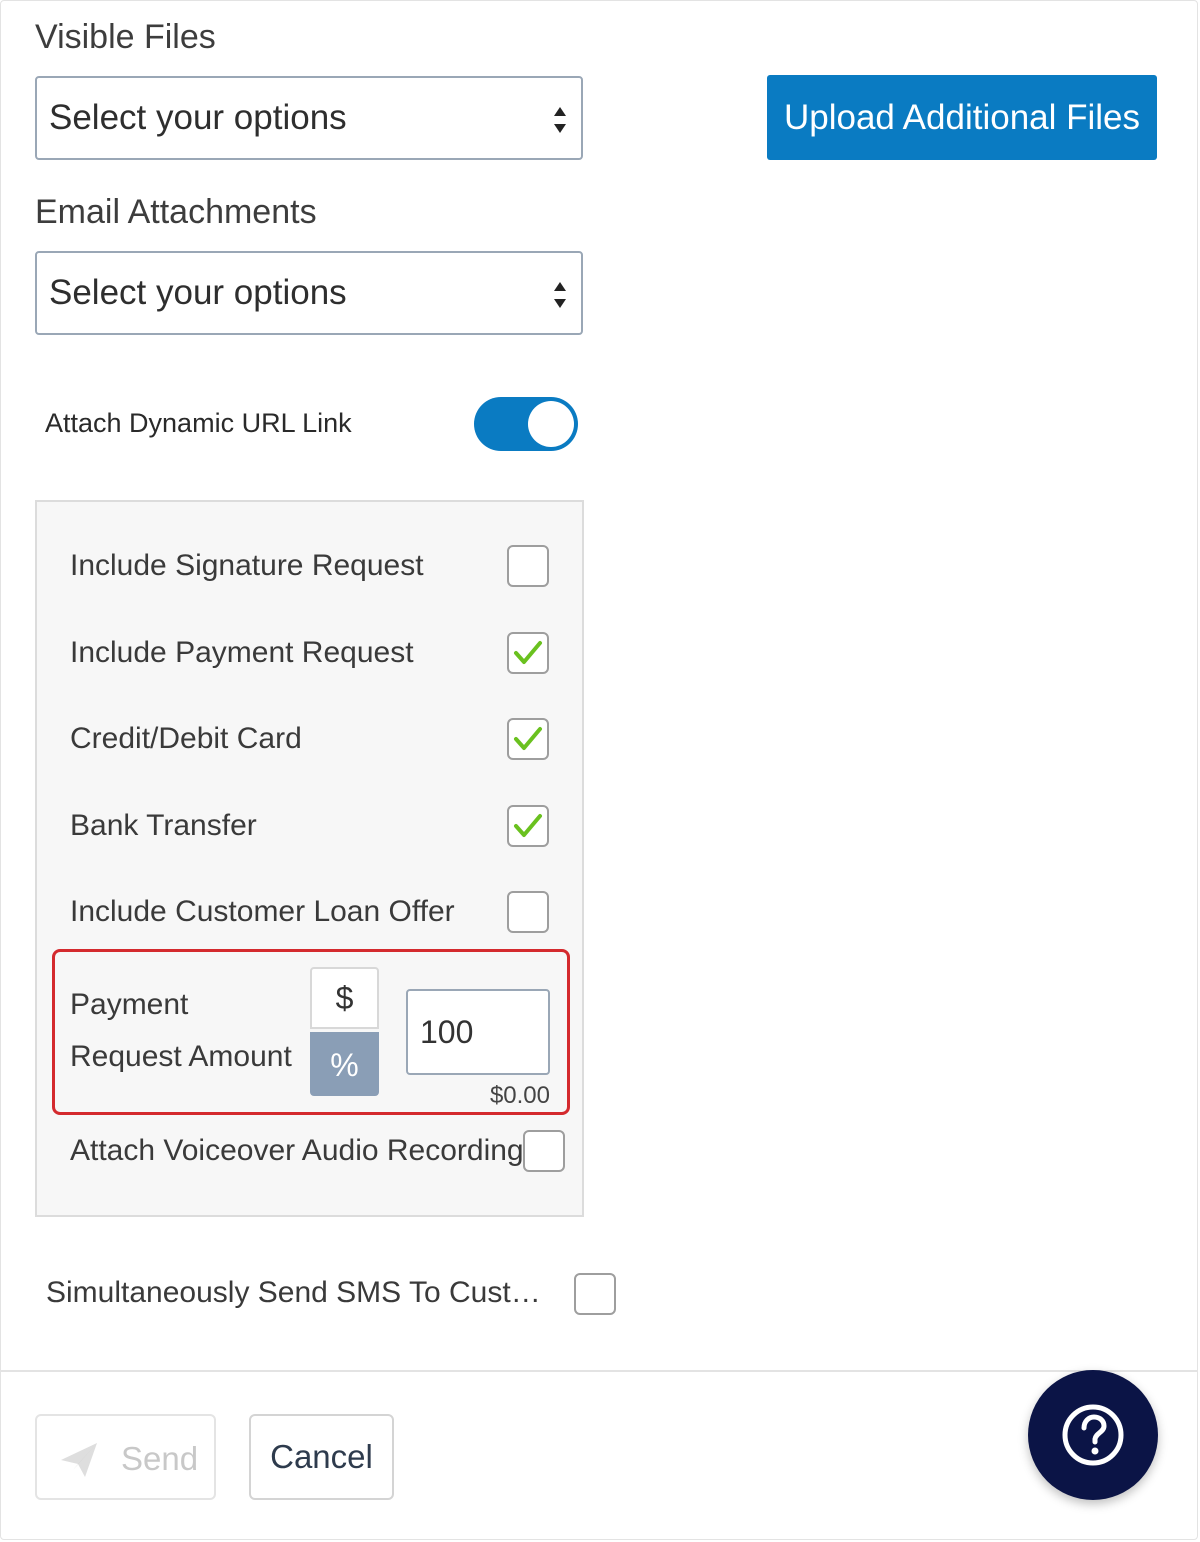 This screenshot has width=1200, height=1542. What do you see at coordinates (321, 1457) in the screenshot?
I see `cancel-button: Cancel` at bounding box center [321, 1457].